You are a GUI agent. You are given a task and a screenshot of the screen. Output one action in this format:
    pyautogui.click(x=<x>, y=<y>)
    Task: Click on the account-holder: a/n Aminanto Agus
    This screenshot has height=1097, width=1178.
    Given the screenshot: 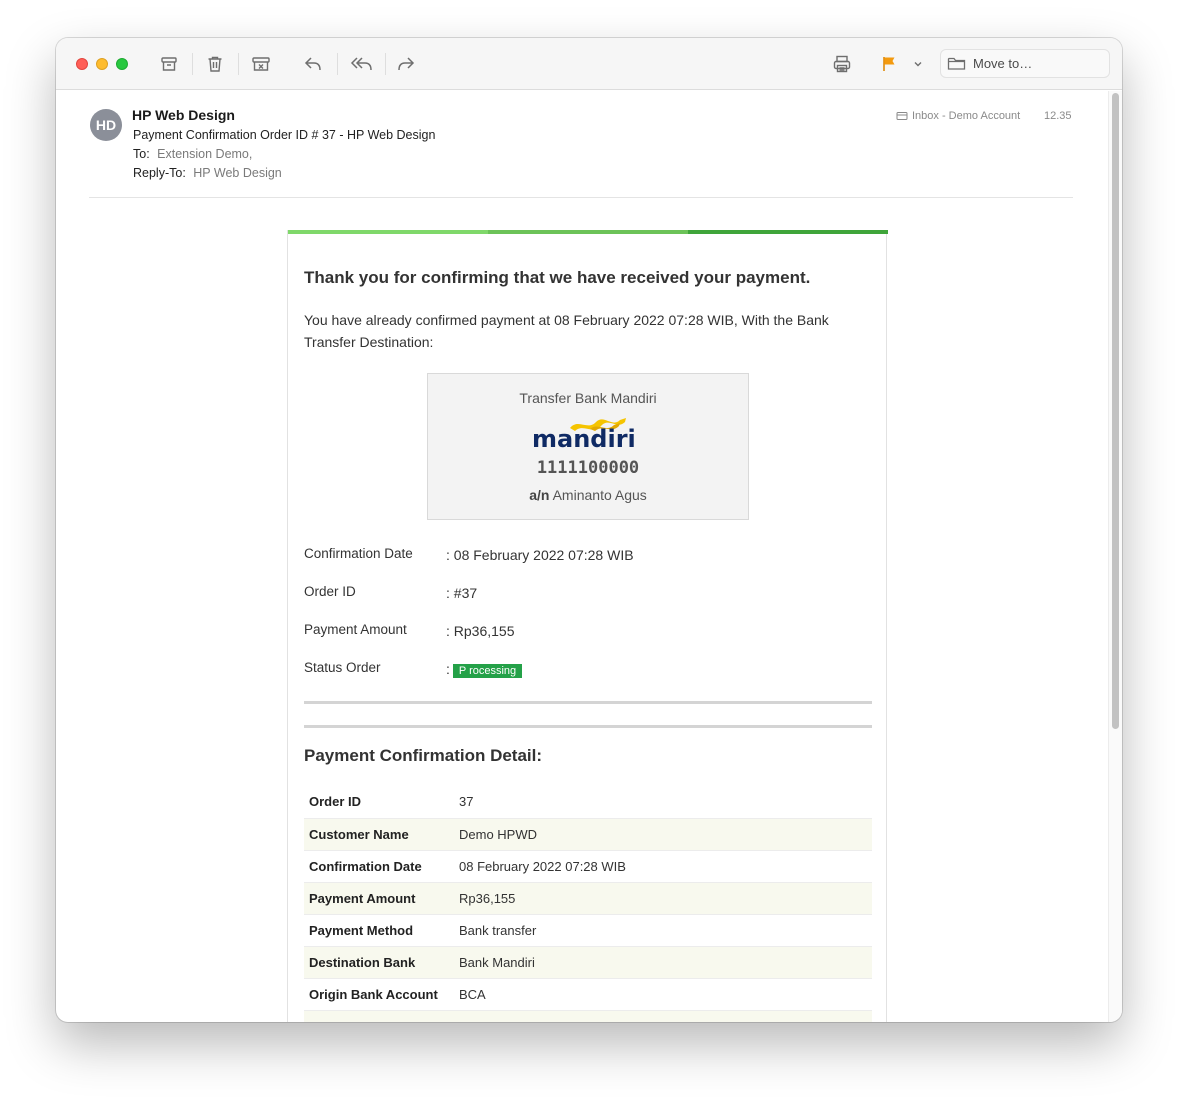 What is the action you would take?
    pyautogui.click(x=588, y=495)
    